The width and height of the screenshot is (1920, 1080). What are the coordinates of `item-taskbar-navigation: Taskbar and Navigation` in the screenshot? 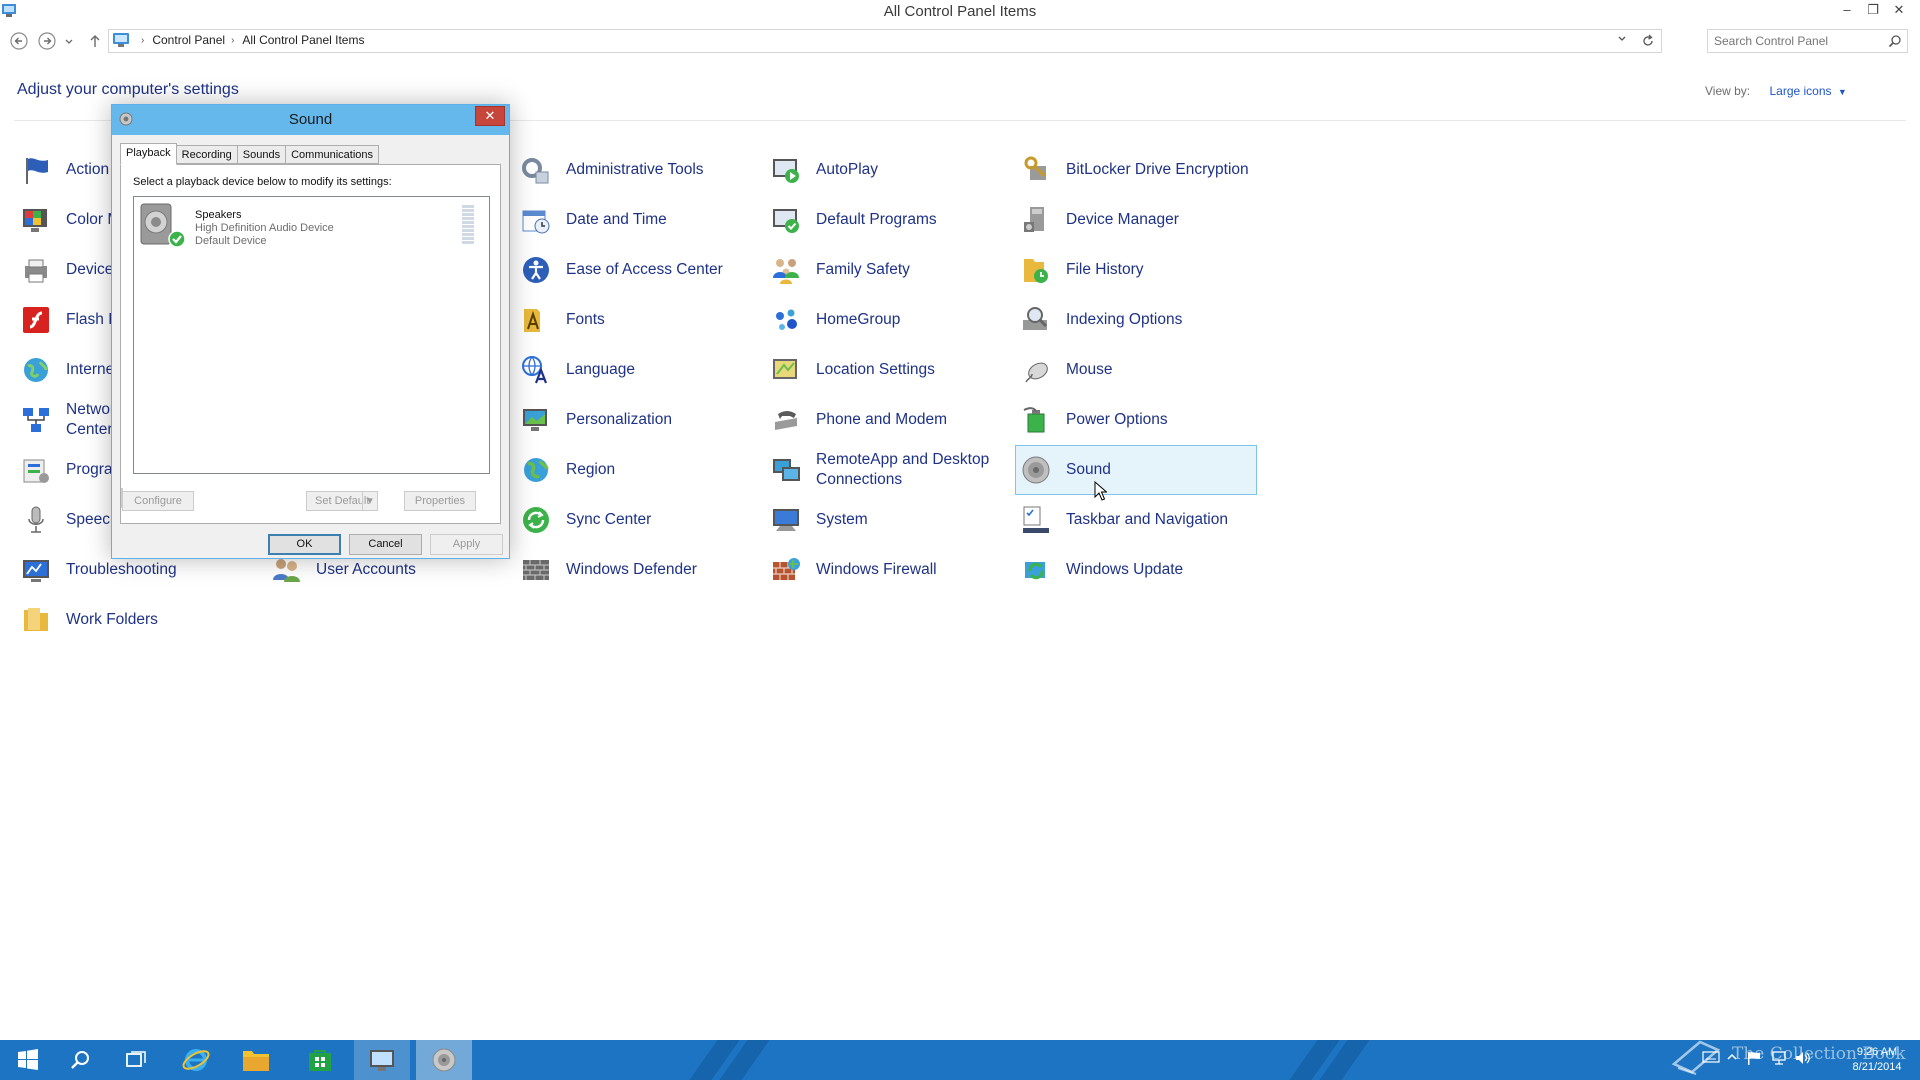 It's located at (1136, 520).